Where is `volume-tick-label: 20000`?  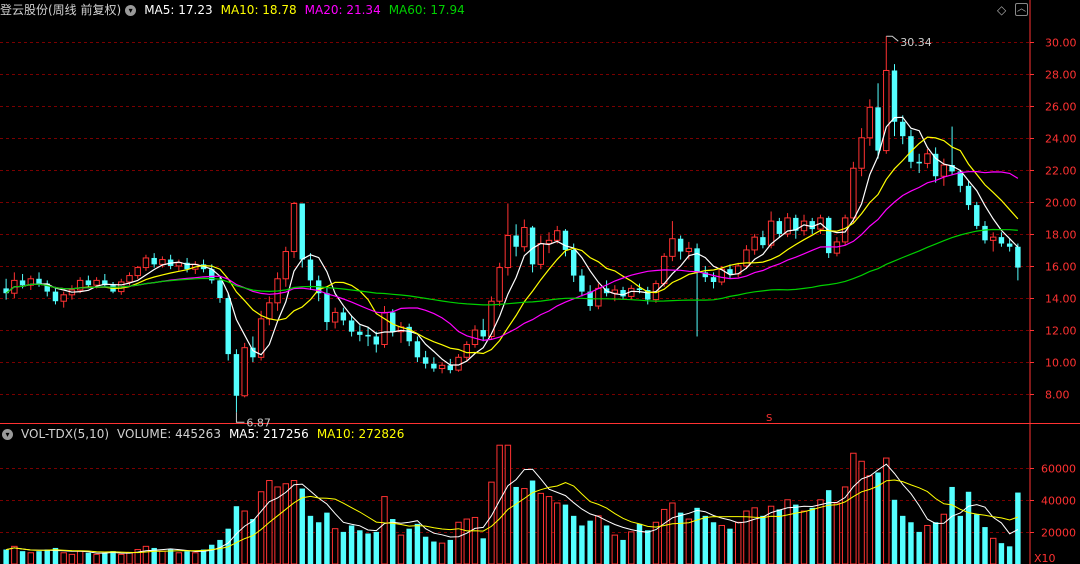 volume-tick-label: 20000 is located at coordinates (1058, 533).